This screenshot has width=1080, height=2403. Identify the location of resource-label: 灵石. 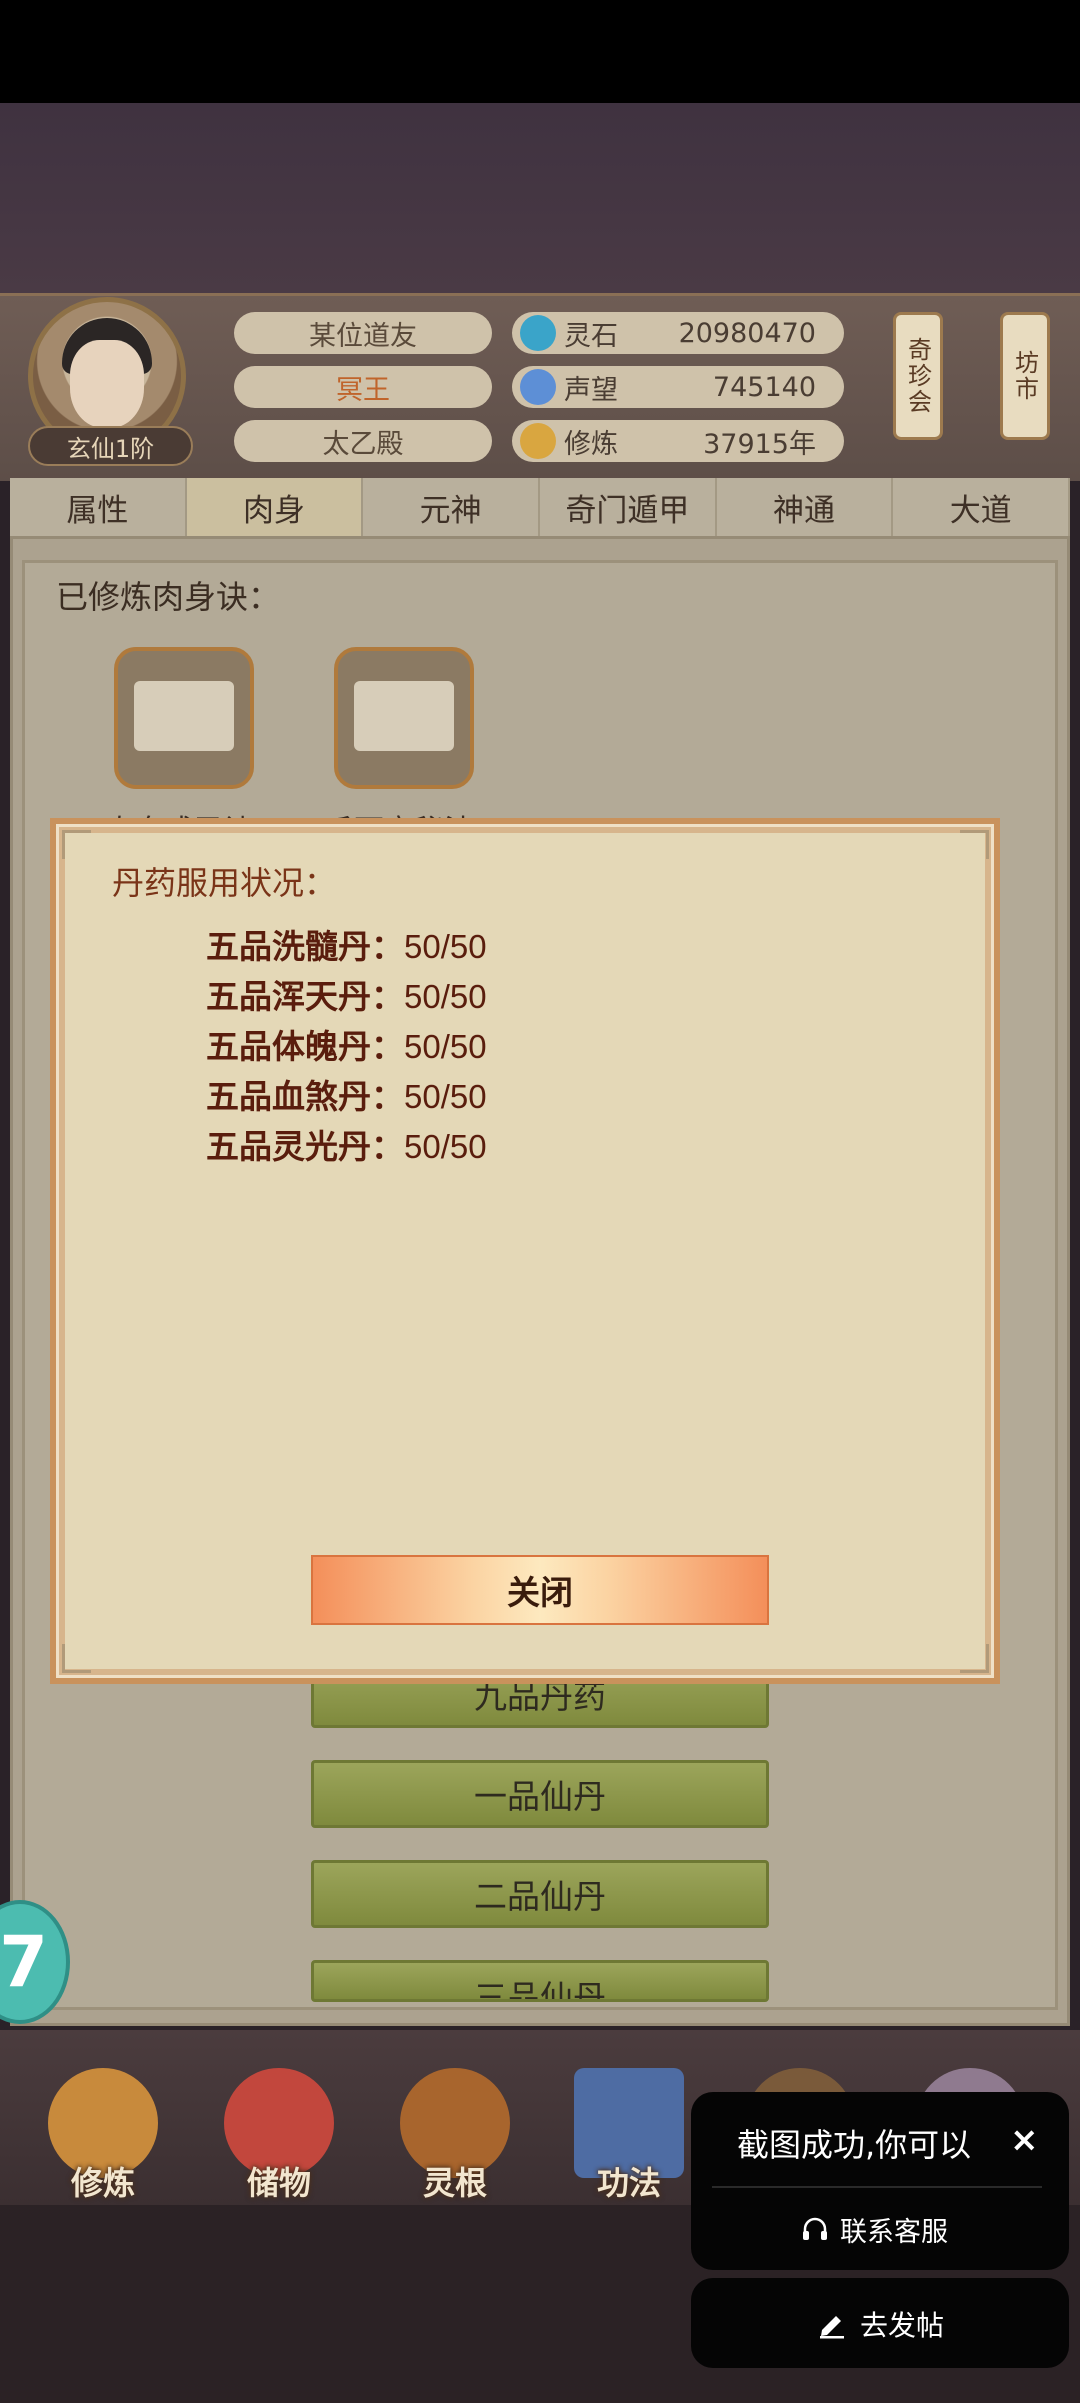
(591, 336).